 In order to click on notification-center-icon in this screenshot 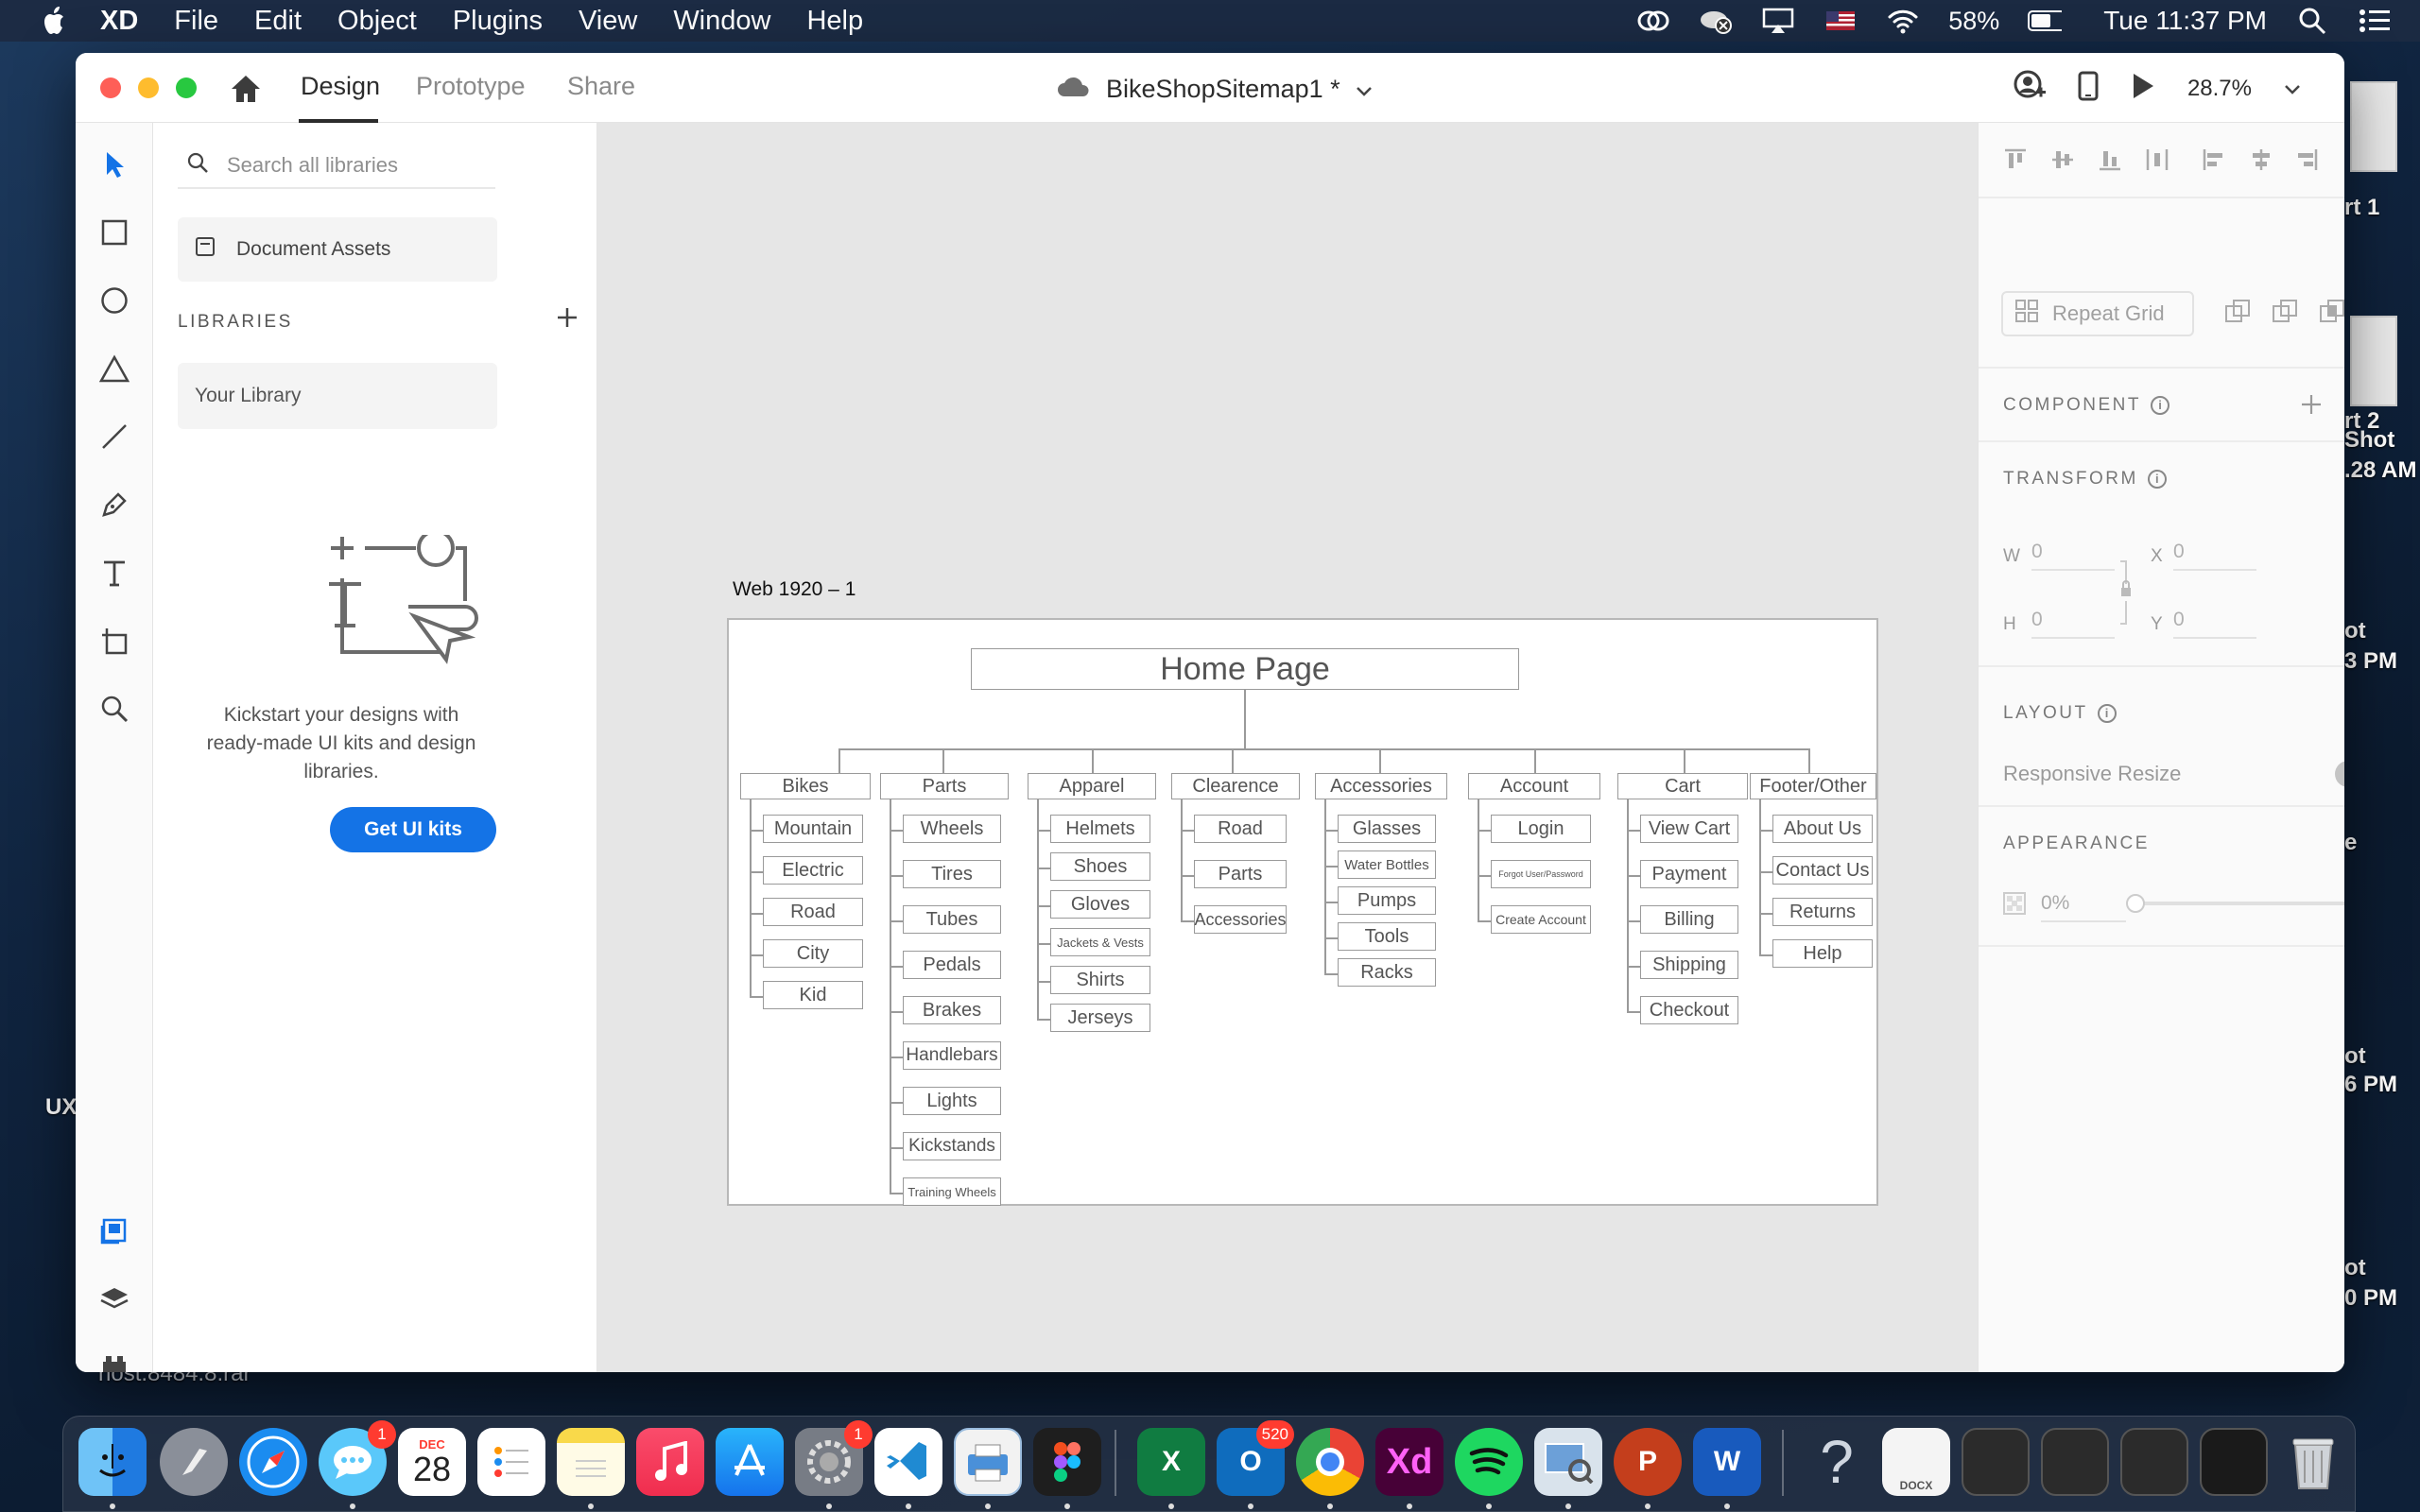, I will do `click(2375, 21)`.